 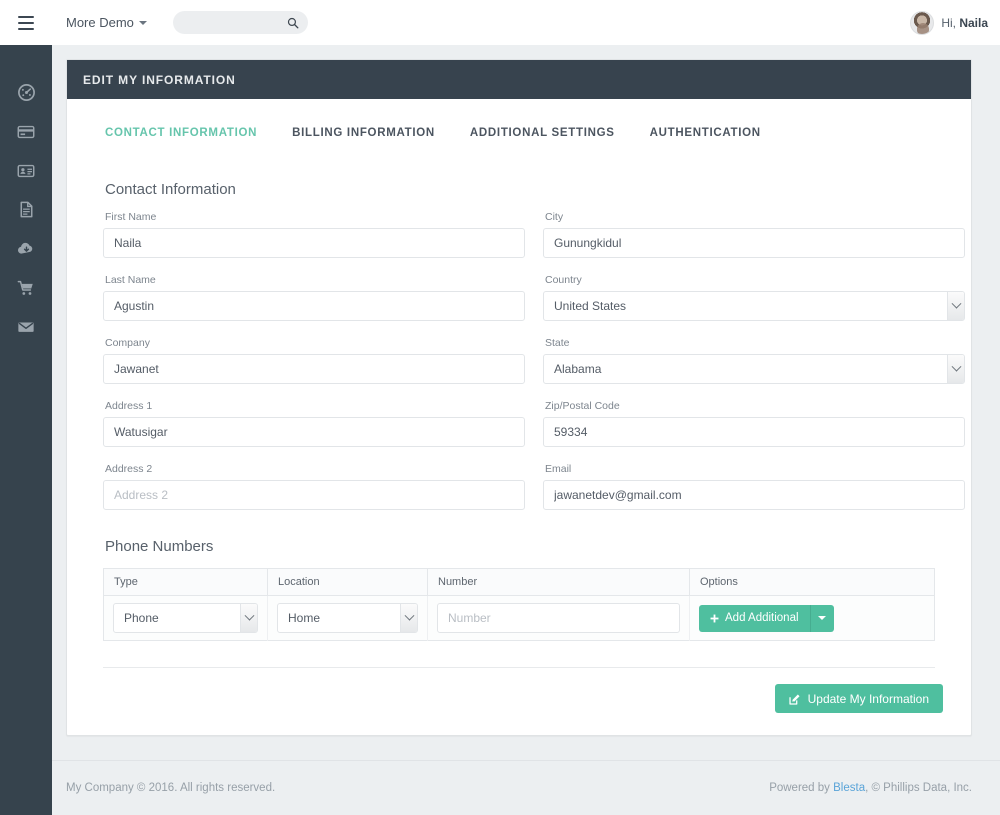 What do you see at coordinates (26, 248) in the screenshot?
I see `sidebar-item-downloads` at bounding box center [26, 248].